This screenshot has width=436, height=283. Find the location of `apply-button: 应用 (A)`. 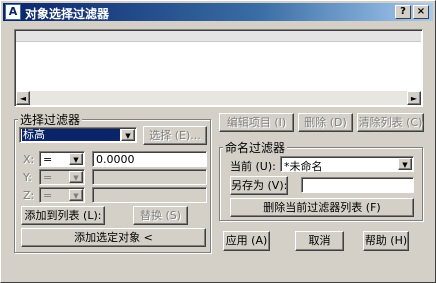

apply-button: 应用 (A) is located at coordinates (246, 241).